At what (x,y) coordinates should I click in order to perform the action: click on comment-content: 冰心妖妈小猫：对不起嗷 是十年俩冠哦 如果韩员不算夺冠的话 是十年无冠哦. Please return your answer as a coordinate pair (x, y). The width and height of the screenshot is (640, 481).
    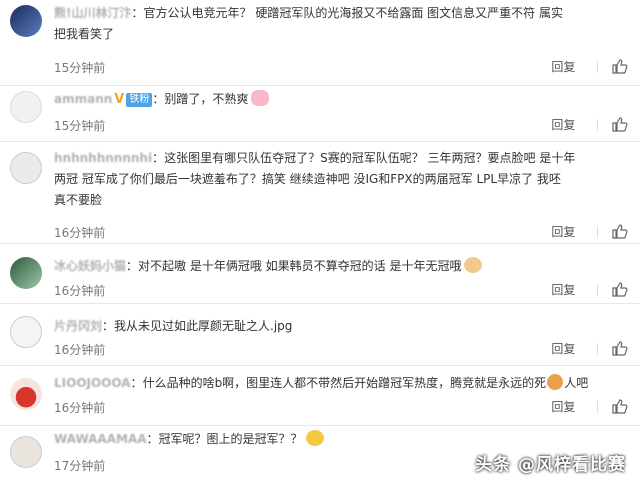
    Looking at the image, I should click on (340, 266).